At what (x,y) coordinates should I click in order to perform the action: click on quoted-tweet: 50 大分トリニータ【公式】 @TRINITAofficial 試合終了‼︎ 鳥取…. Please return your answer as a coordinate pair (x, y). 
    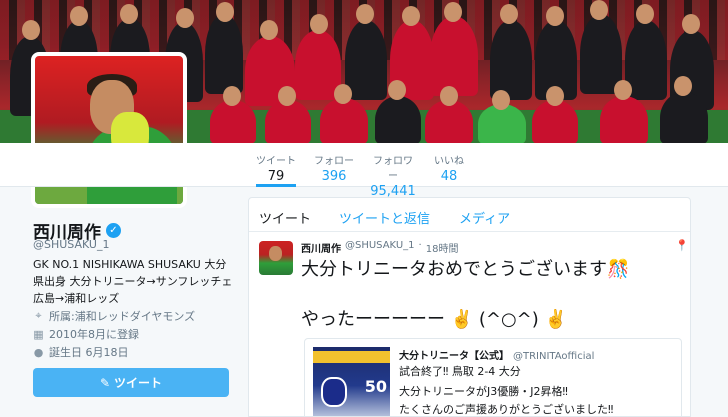
    Looking at the image, I should click on (493, 377).